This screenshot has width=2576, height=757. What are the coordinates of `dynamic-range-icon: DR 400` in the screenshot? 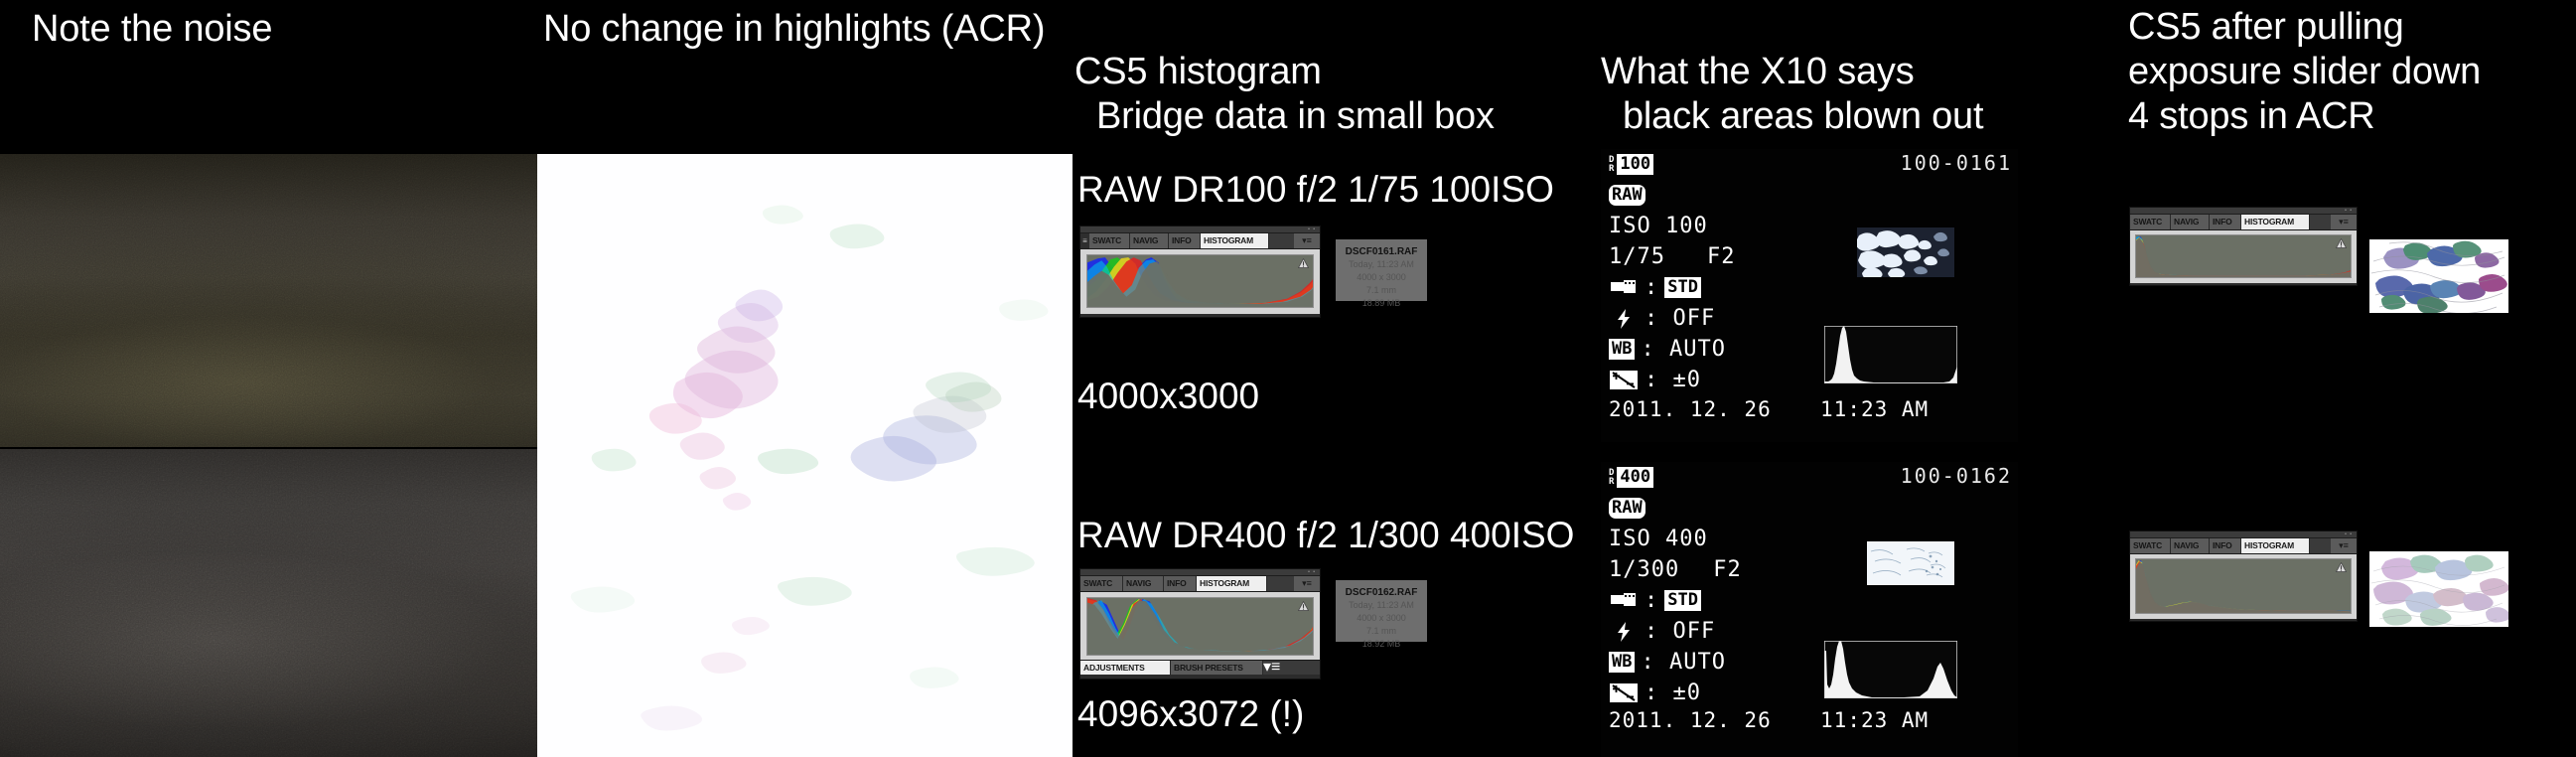 It's located at (1632, 477).